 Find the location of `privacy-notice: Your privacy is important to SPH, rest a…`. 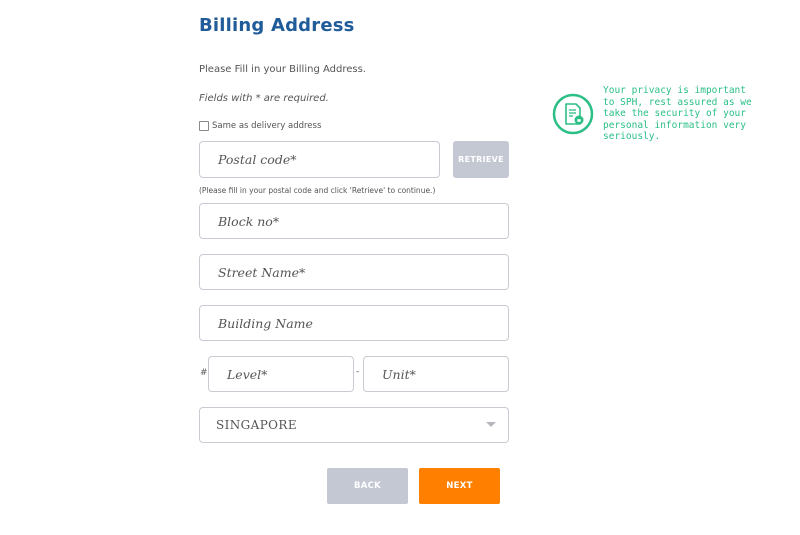

privacy-notice: Your privacy is important to SPH, rest a… is located at coordinates (677, 113).